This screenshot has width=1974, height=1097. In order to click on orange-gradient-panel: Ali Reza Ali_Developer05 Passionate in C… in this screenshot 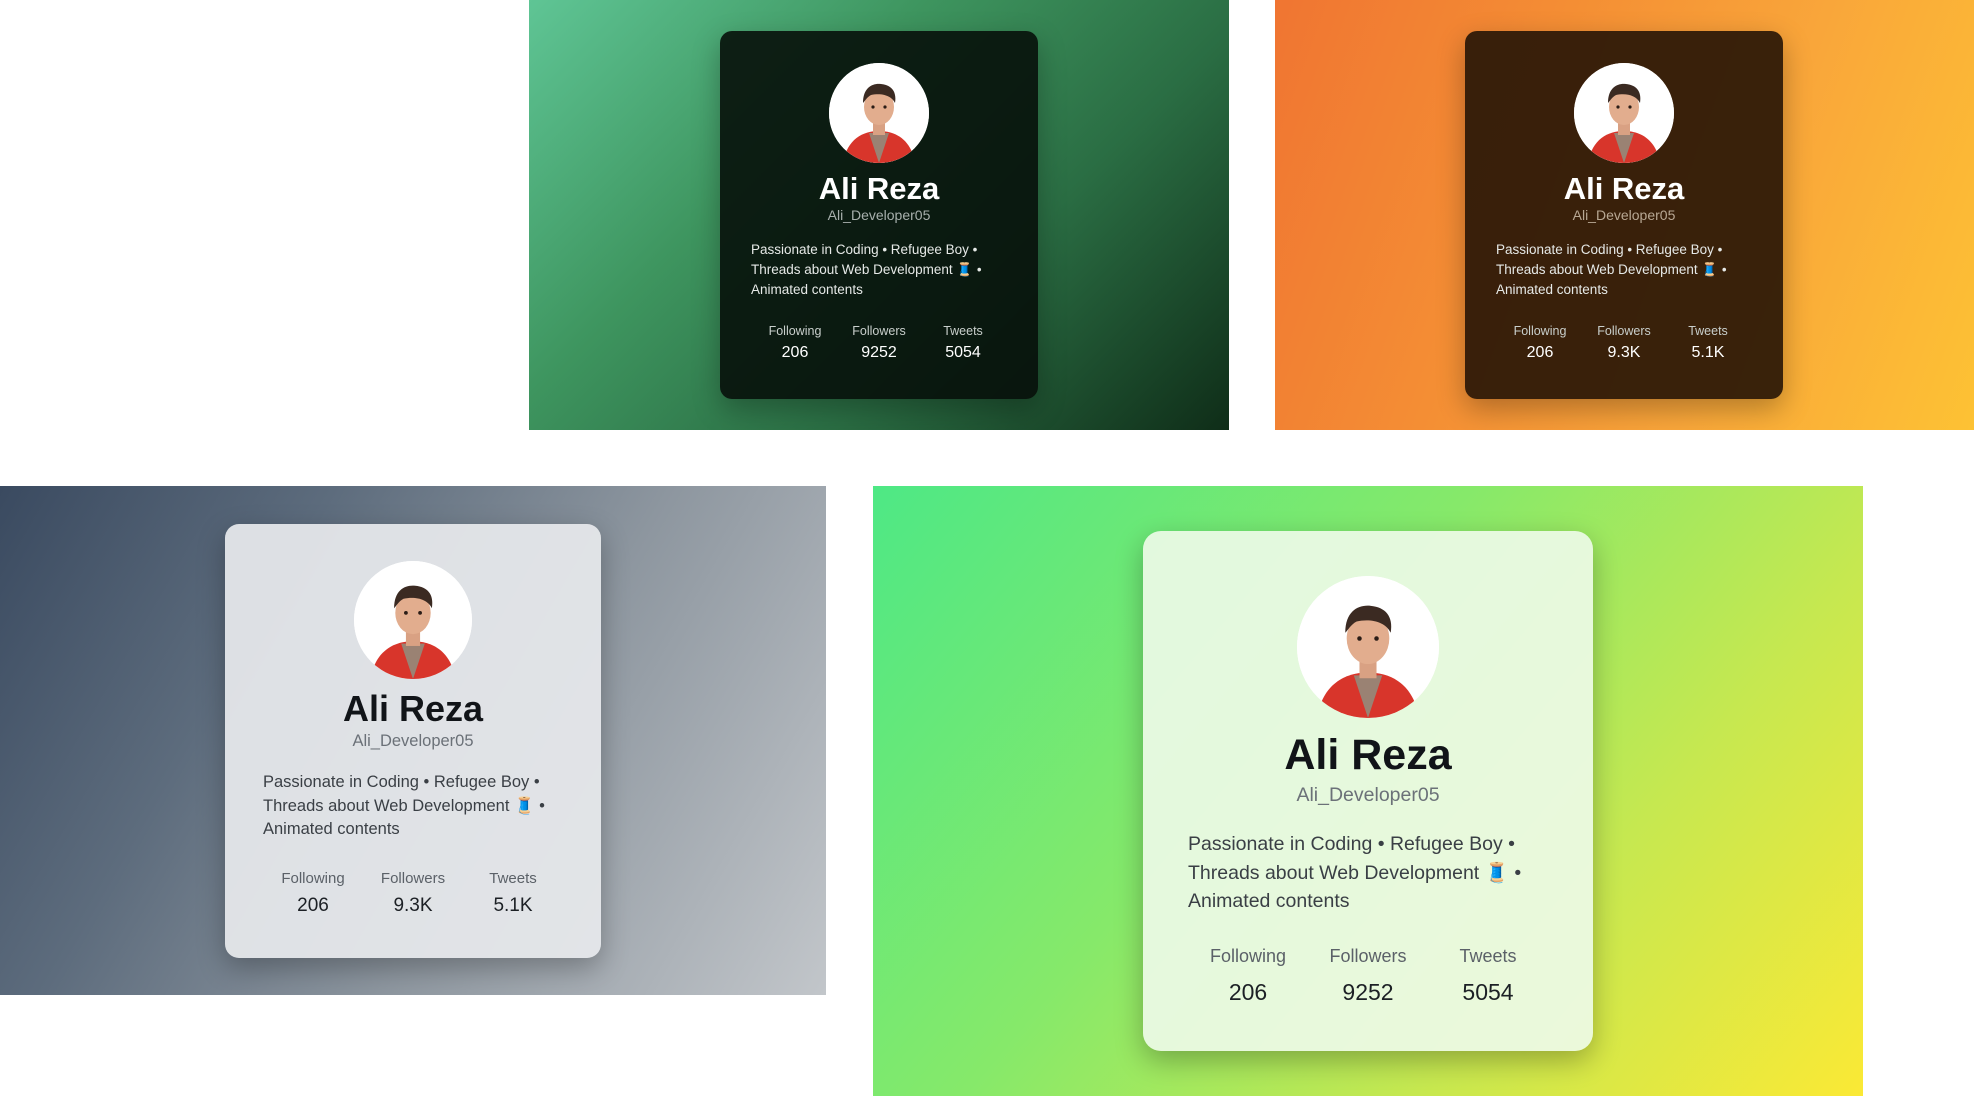, I will do `click(1624, 215)`.